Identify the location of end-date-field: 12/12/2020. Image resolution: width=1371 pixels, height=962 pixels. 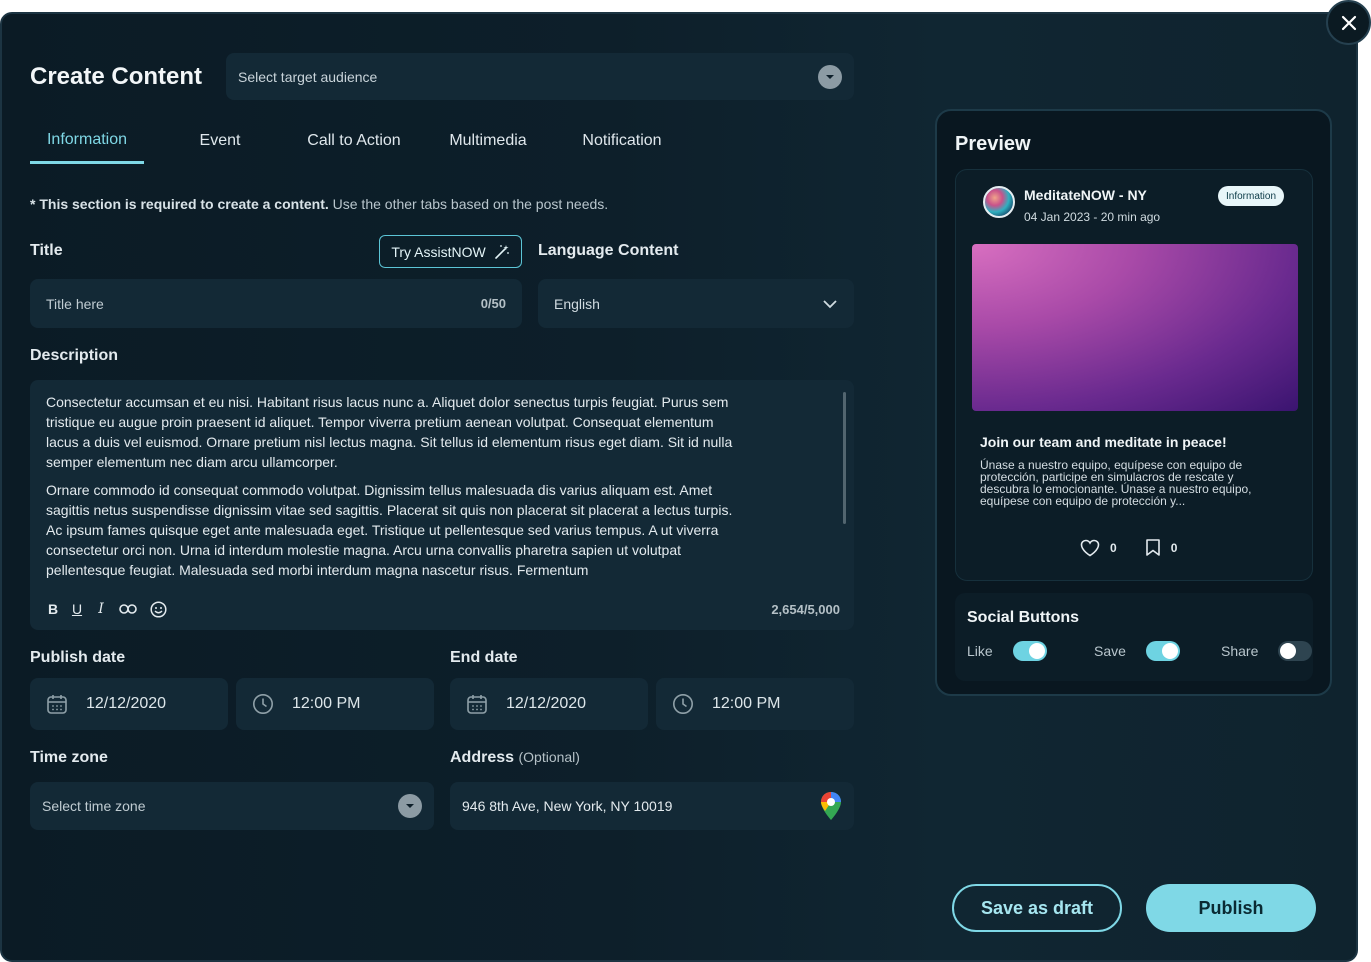
(549, 704).